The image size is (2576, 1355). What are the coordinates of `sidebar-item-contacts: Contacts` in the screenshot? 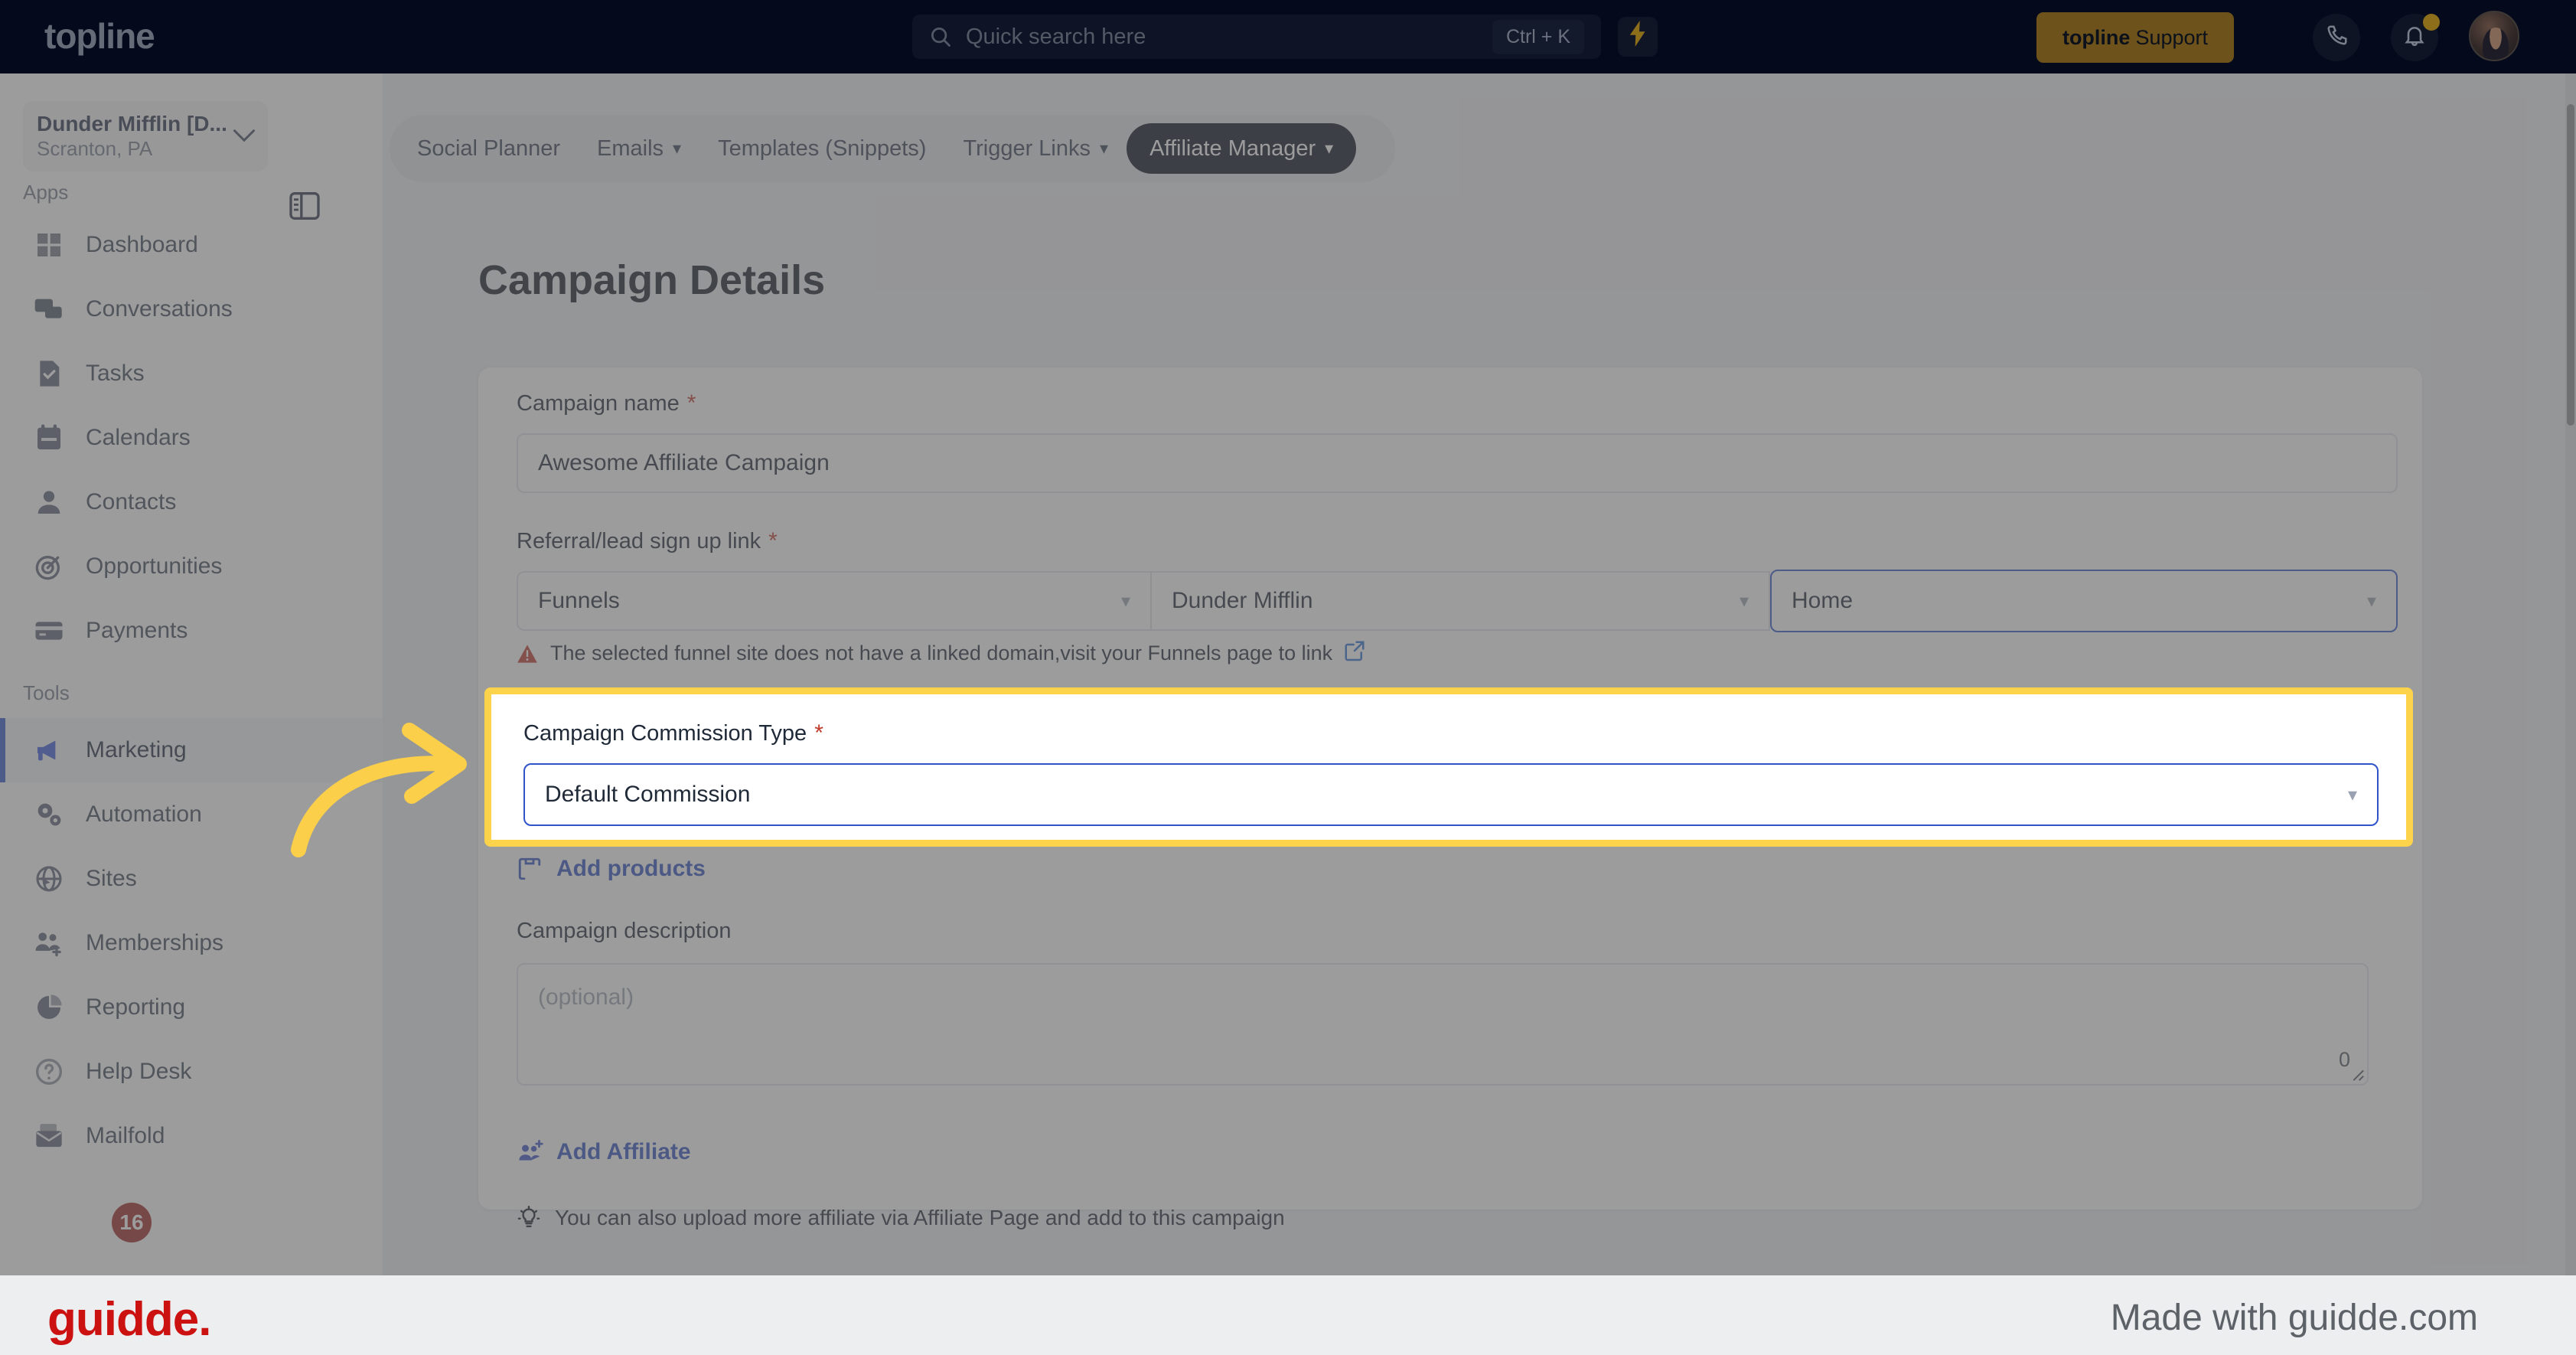 It's located at (191, 502).